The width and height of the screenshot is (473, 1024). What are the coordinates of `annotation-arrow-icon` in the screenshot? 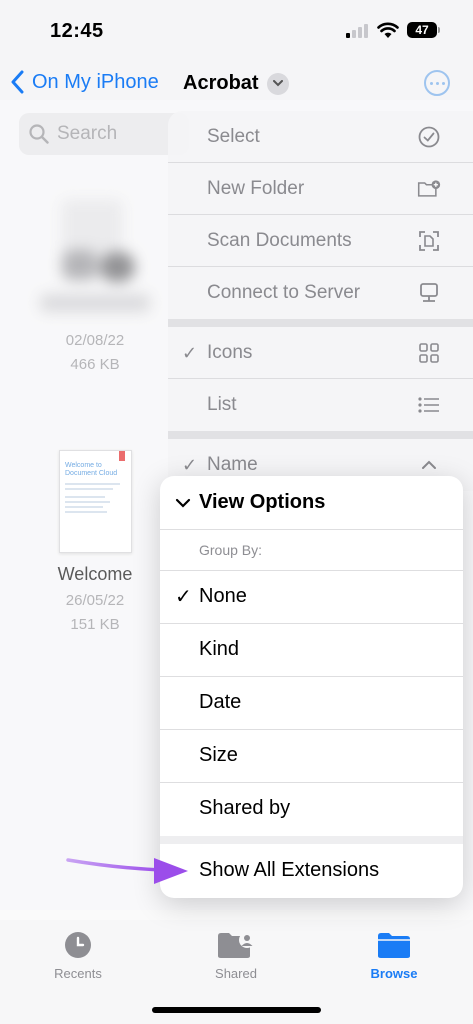 It's located at (127, 871).